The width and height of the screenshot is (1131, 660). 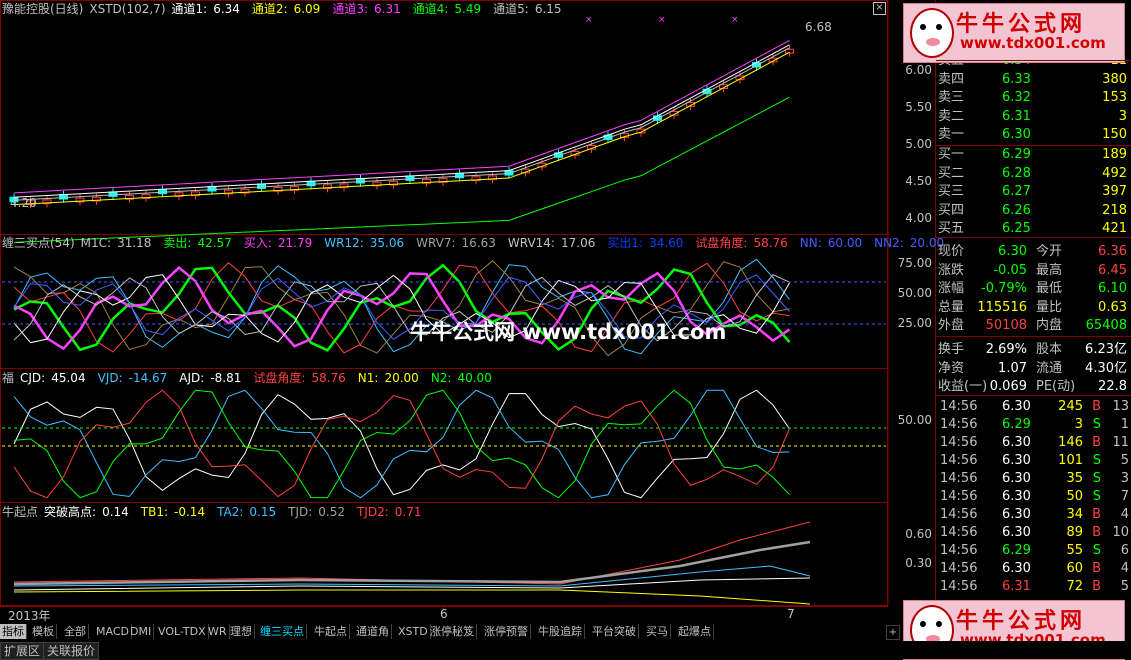 I want to click on tab-0: 指标, so click(x=13, y=631).